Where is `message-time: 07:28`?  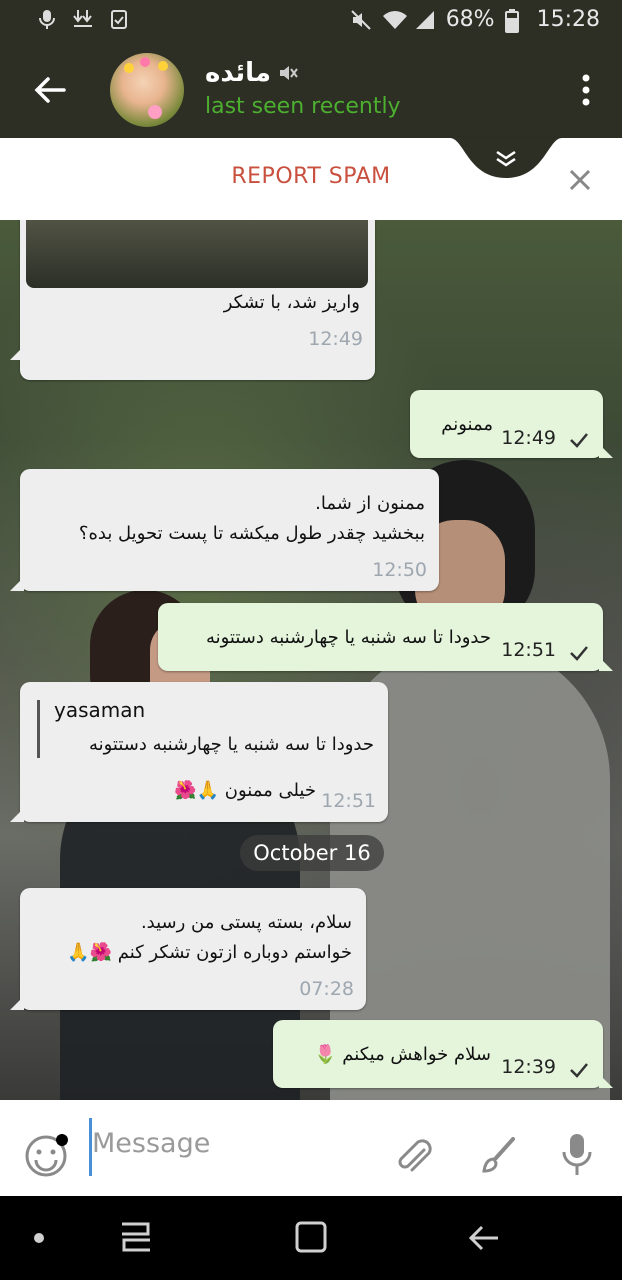
message-time: 07:28 is located at coordinates (326, 989).